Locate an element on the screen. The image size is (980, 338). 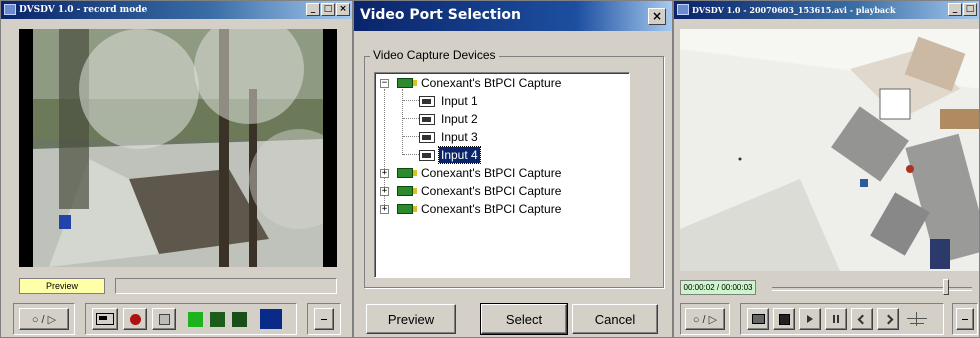
save-disk-icon is located at coordinates (784, 319).